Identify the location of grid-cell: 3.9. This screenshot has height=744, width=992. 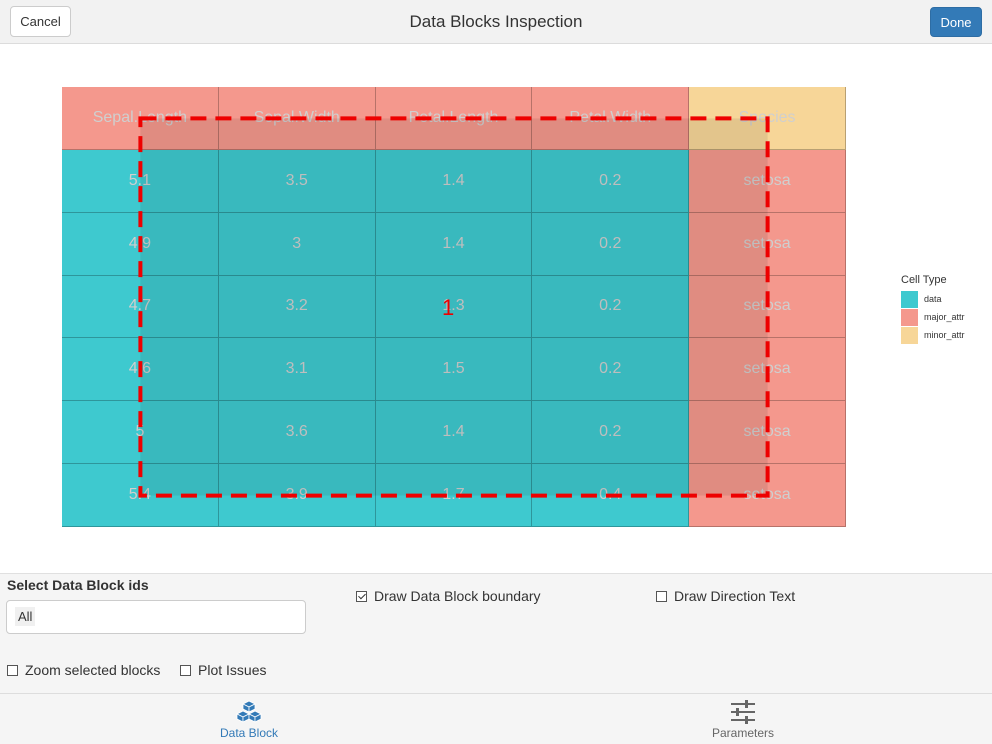
(297, 495).